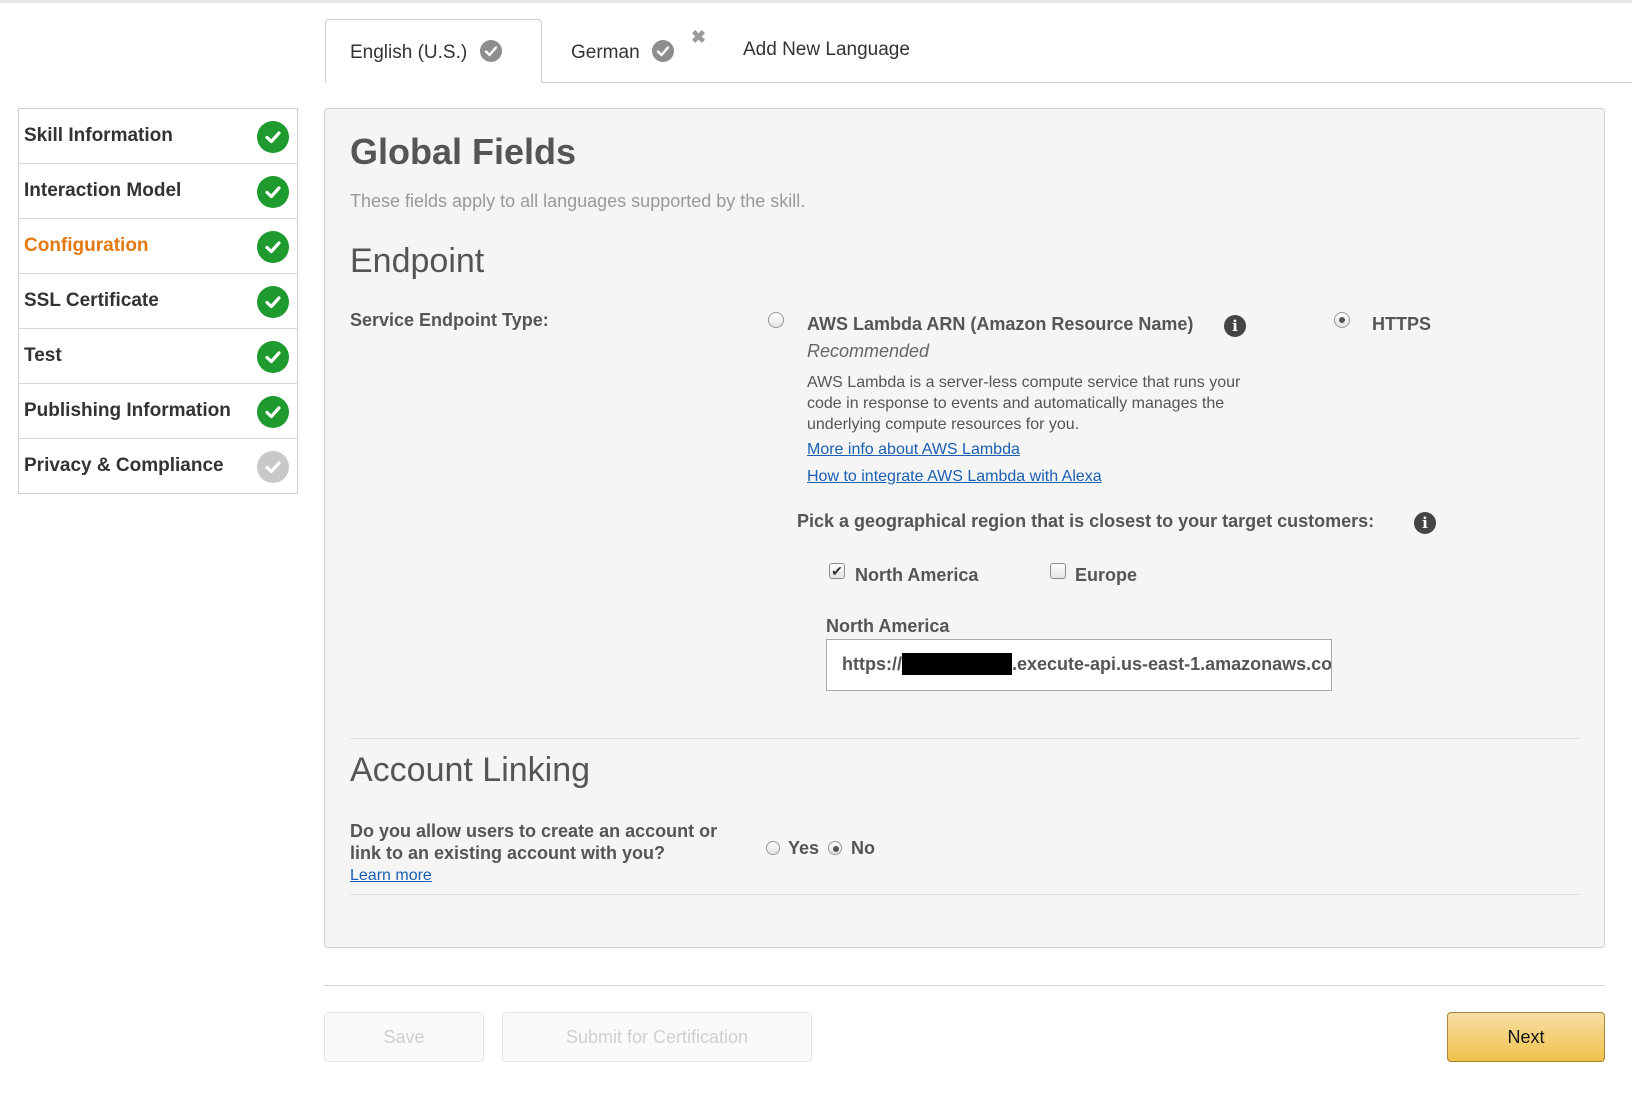 The width and height of the screenshot is (1632, 1098). What do you see at coordinates (1106, 575) in the screenshot?
I see `europe-label: Europe` at bounding box center [1106, 575].